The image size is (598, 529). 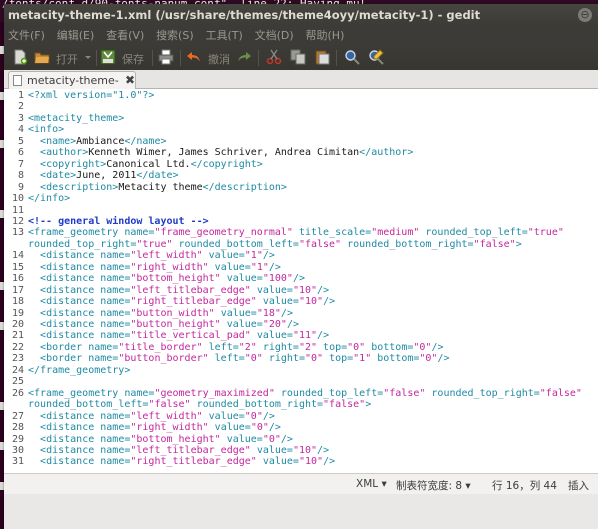 What do you see at coordinates (214, 393) in the screenshot?
I see `code-token: "geometry_maximized"` at bounding box center [214, 393].